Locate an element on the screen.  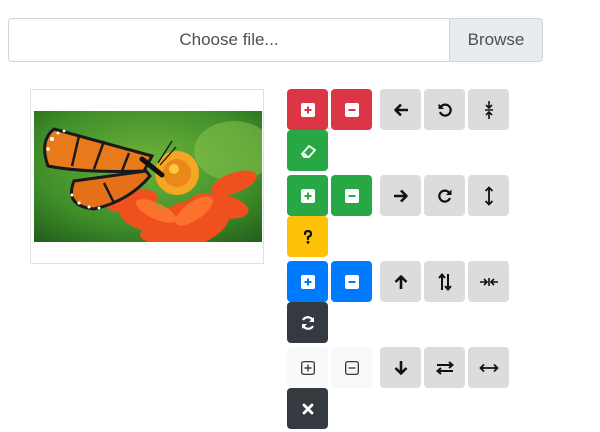
sync-icon is located at coordinates (307, 322).